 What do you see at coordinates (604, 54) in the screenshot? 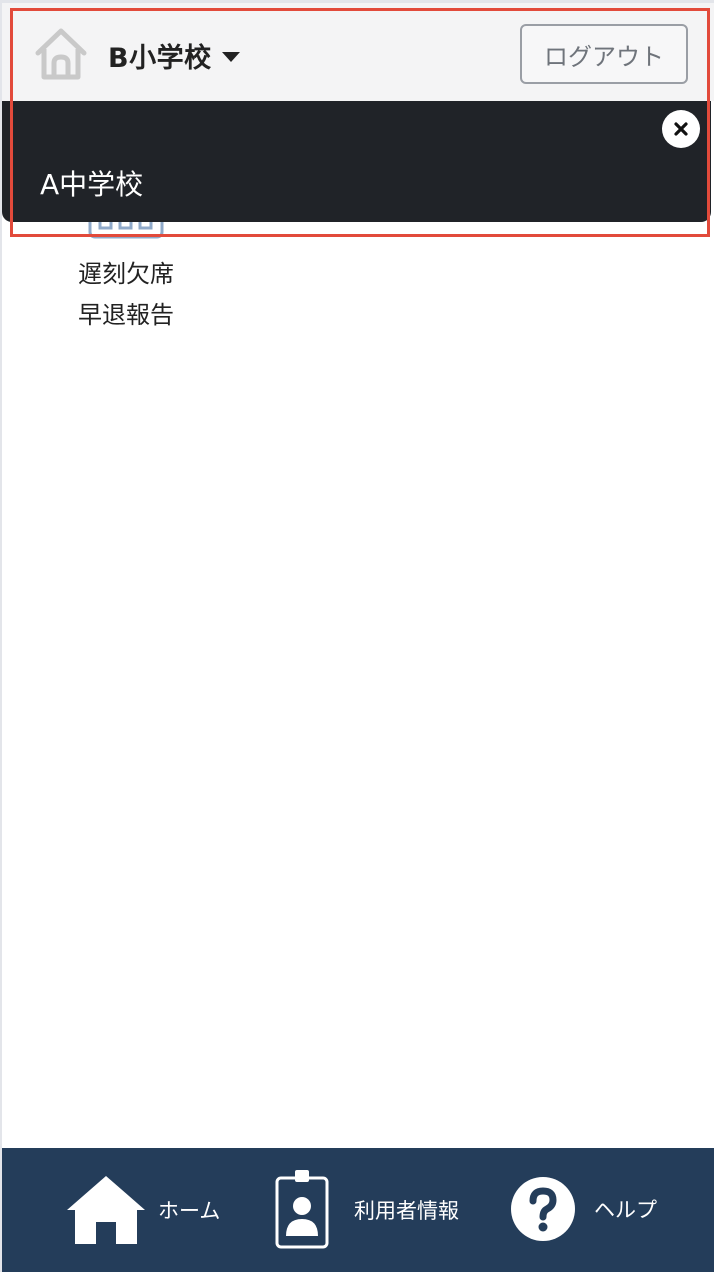
I see `logout-button: ログアウト` at bounding box center [604, 54].